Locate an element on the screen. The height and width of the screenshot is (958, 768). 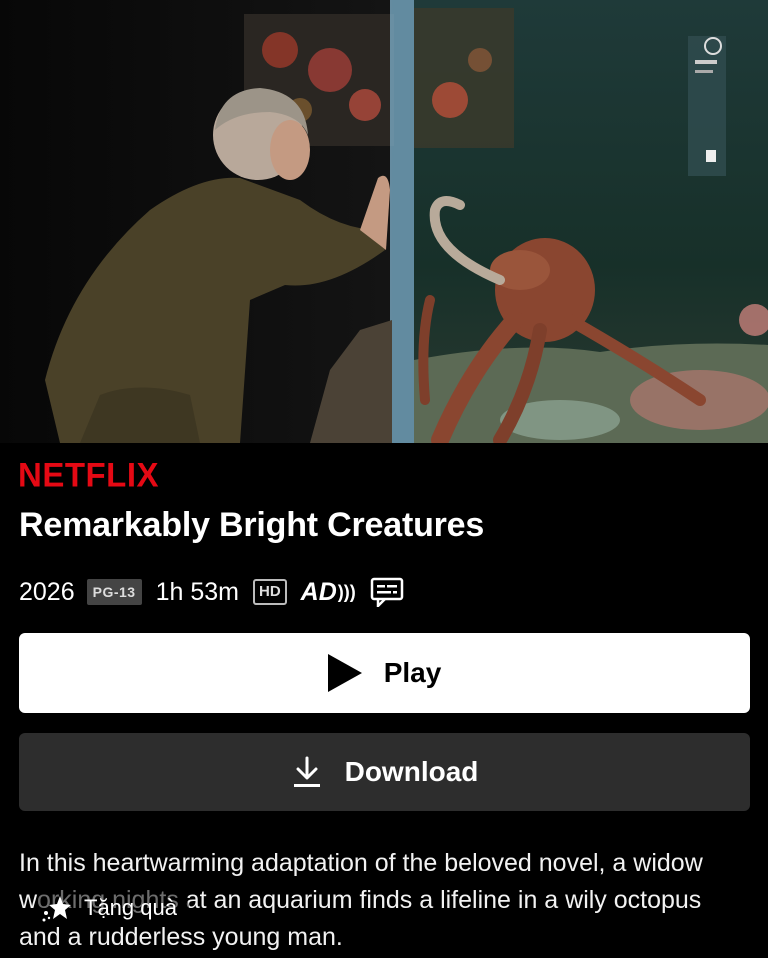
audio-description-label: AD is located at coordinates (318, 591).